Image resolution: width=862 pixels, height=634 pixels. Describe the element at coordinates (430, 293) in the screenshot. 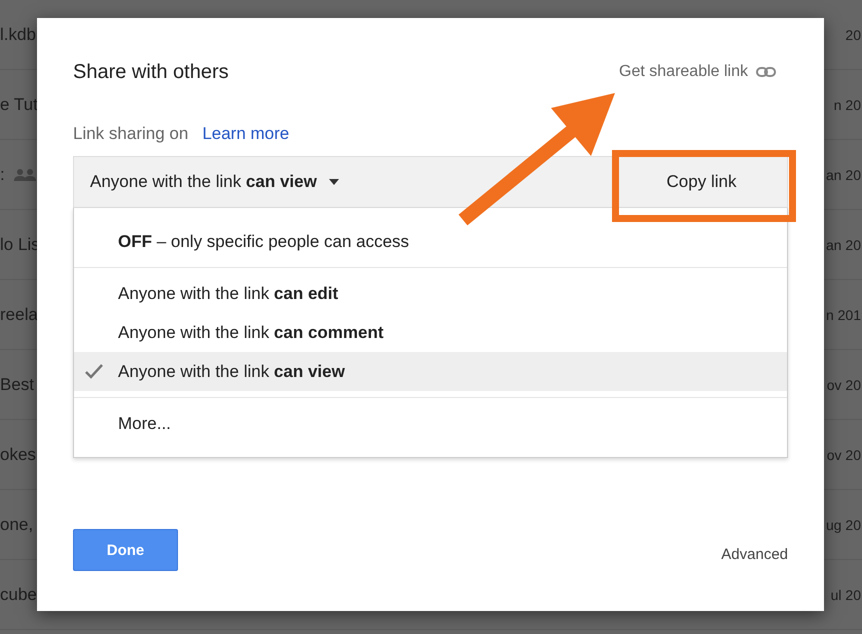

I see `menu-item: Anyone with the link can edit` at that location.